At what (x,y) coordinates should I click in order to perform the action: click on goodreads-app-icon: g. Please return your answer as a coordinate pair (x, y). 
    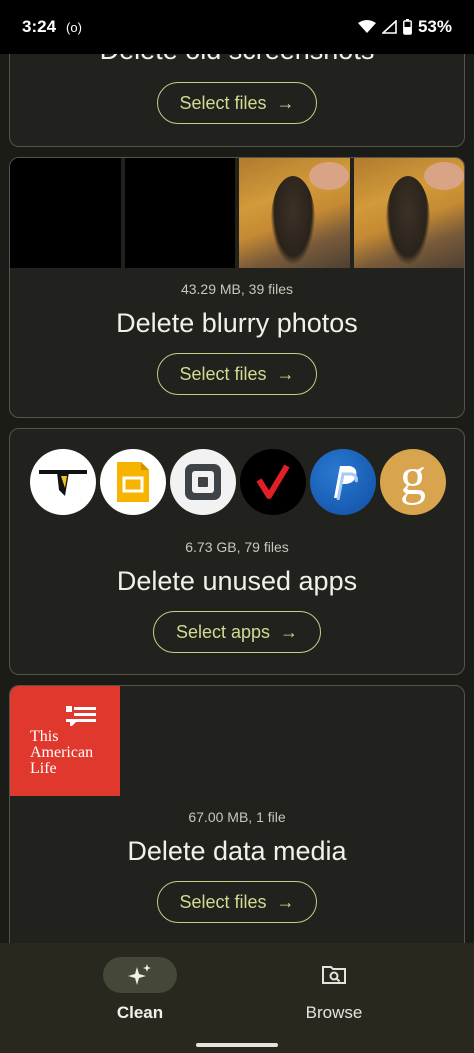
    Looking at the image, I should click on (413, 482).